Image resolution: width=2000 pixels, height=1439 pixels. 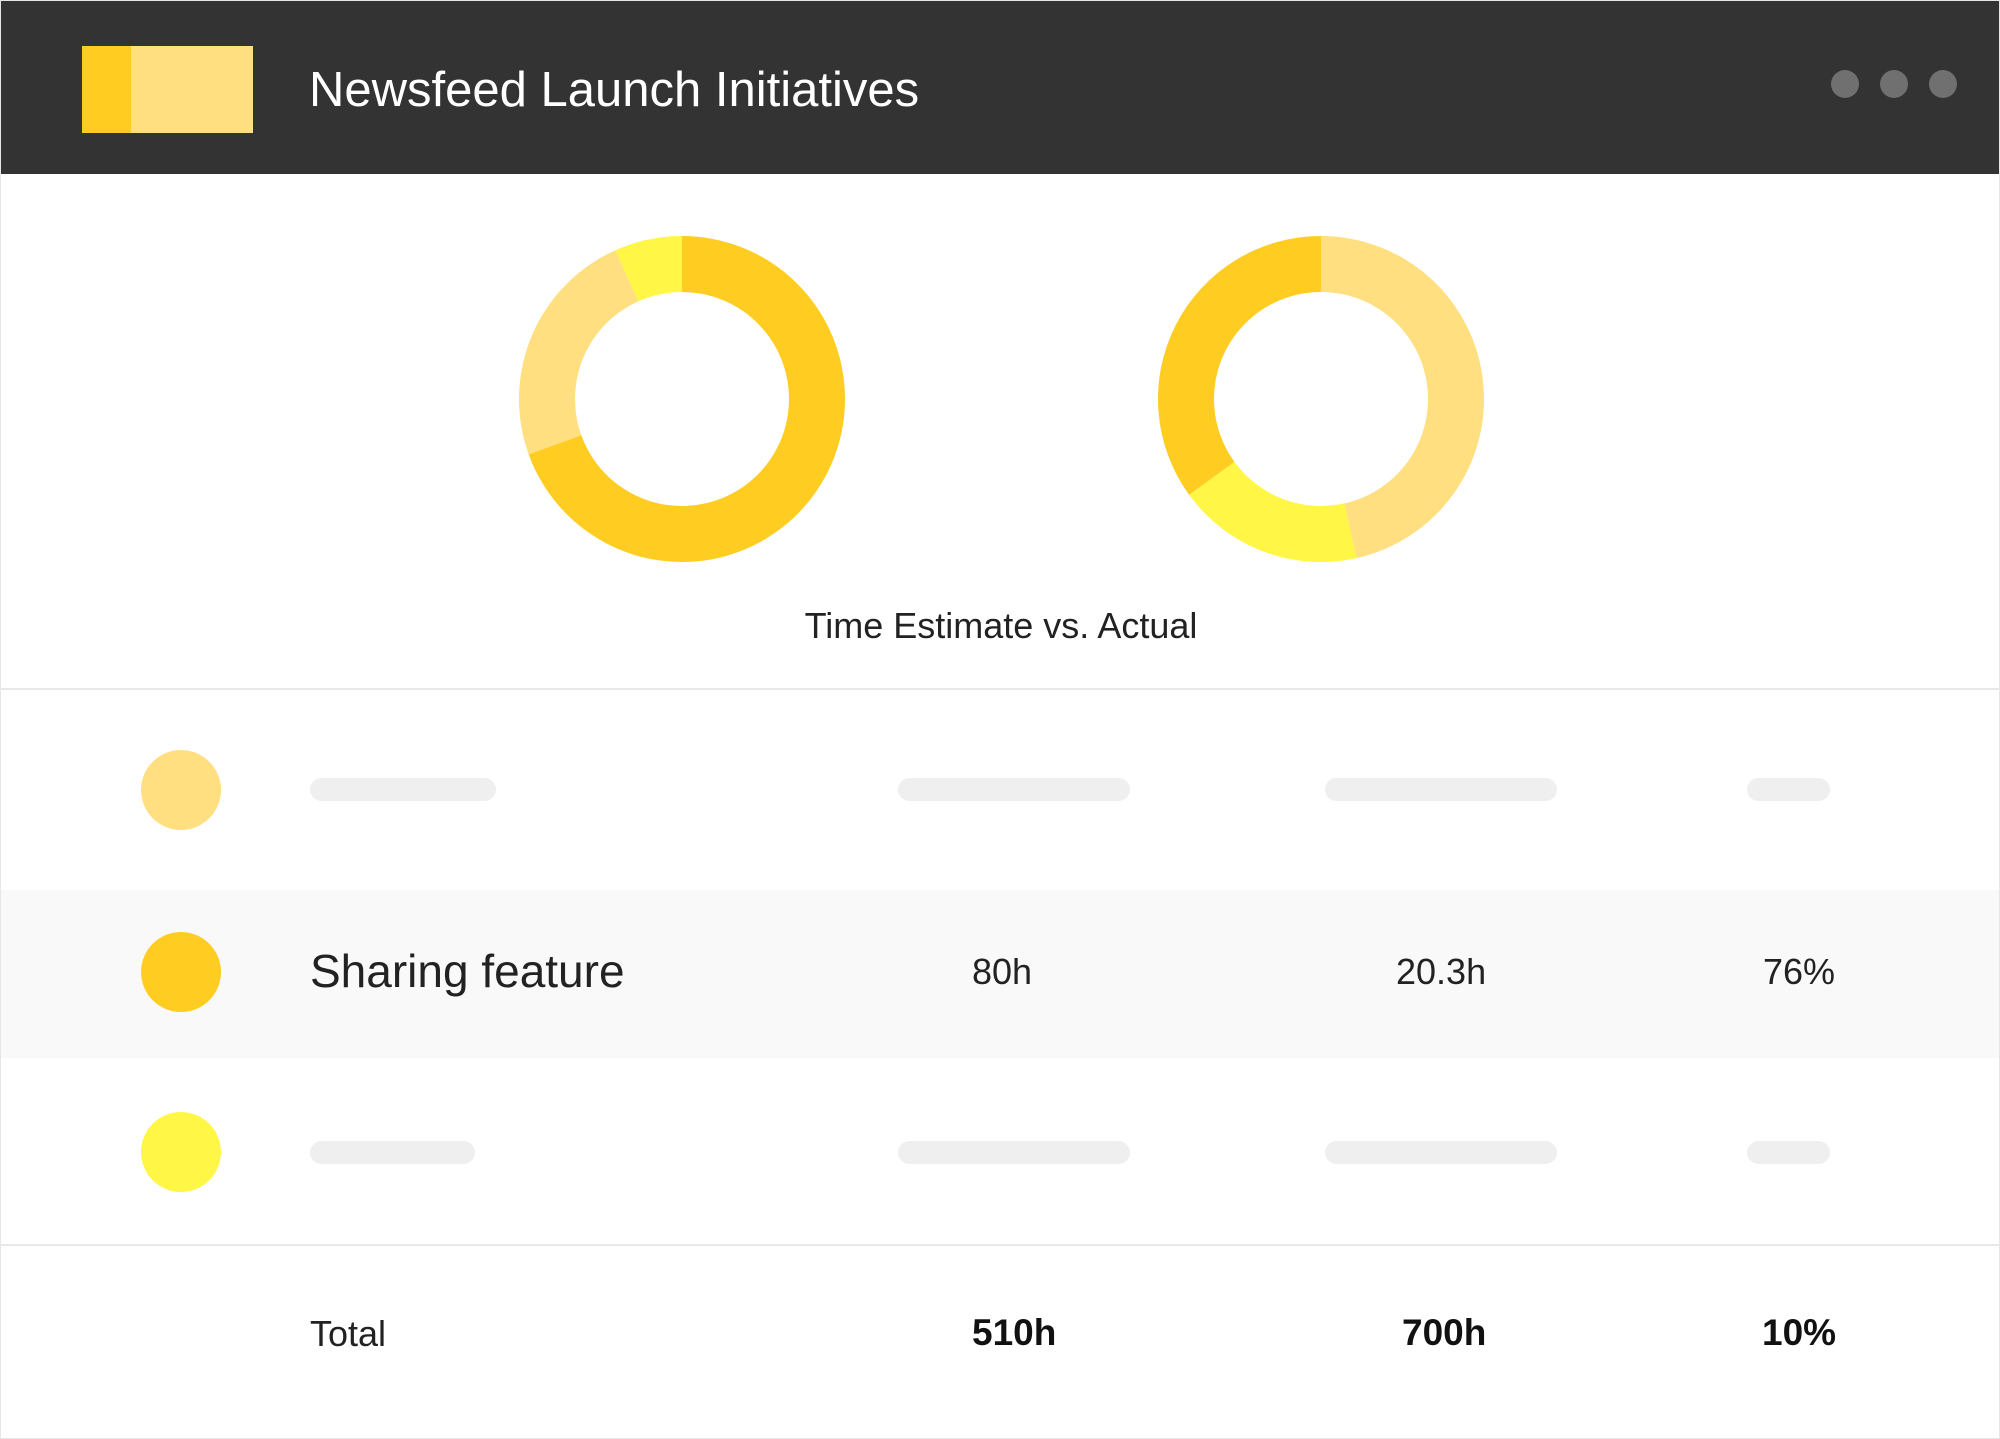 I want to click on title-bar: Newsfeed Launch Initiatives, so click(x=1000, y=87).